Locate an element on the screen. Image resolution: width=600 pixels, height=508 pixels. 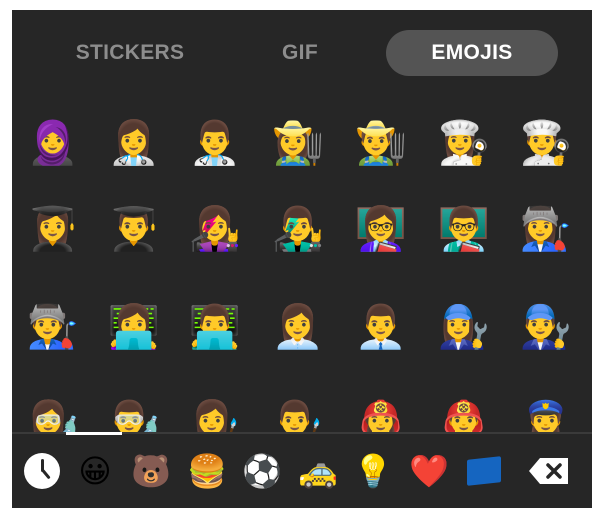
backspace-icon is located at coordinates (549, 471).